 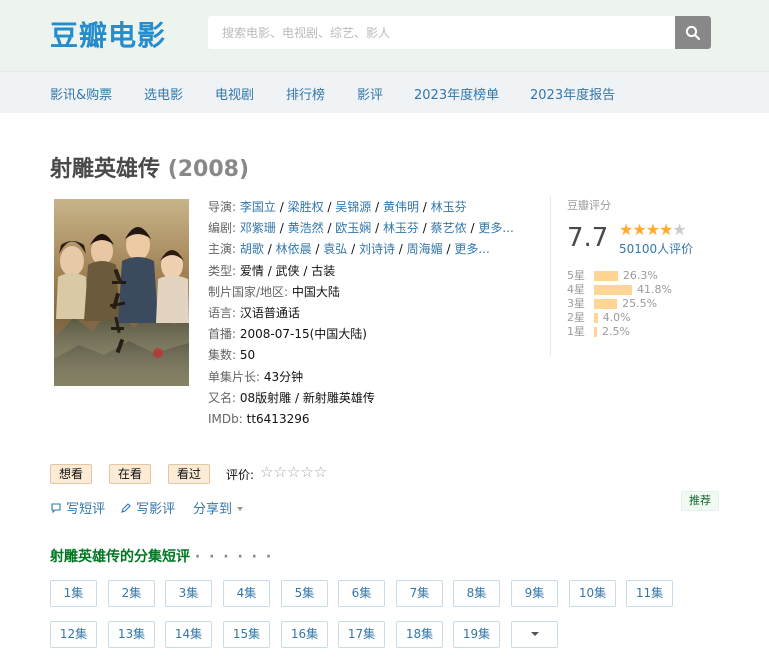 I want to click on director-link: 吴锦源, so click(x=353, y=207).